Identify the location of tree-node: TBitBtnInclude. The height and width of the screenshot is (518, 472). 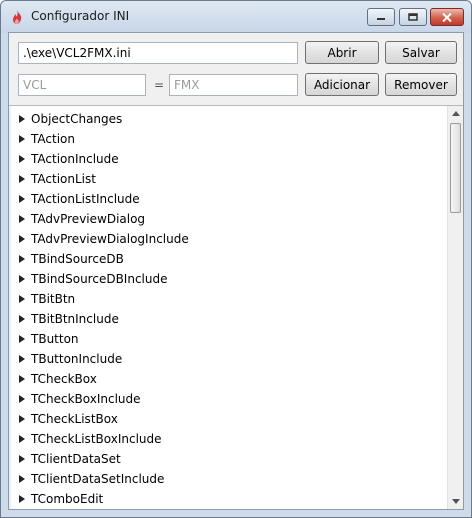
(226, 319).